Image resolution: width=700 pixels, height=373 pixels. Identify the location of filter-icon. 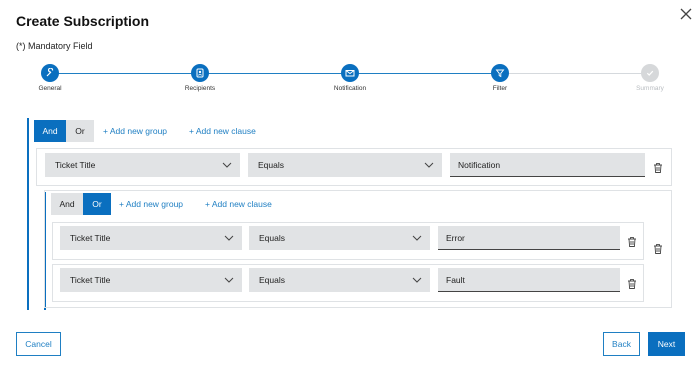
(500, 73).